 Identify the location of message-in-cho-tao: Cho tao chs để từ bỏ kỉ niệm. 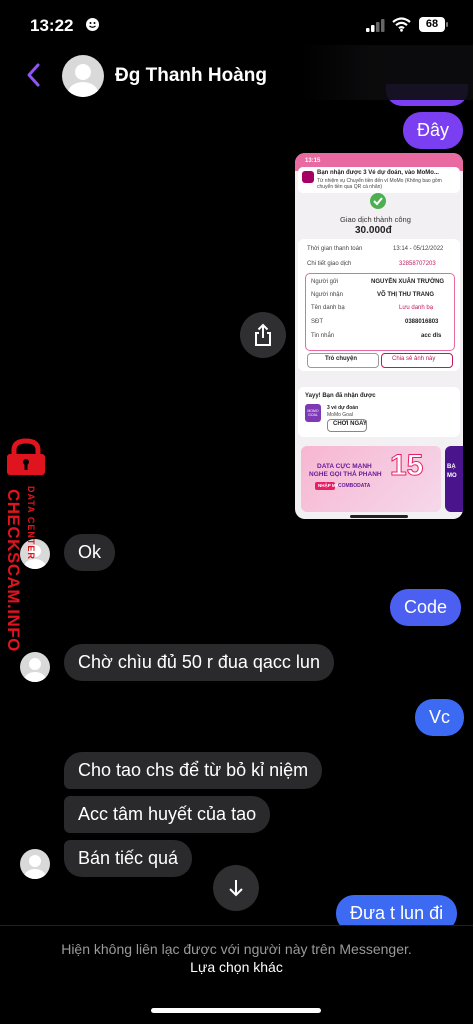
(193, 770).